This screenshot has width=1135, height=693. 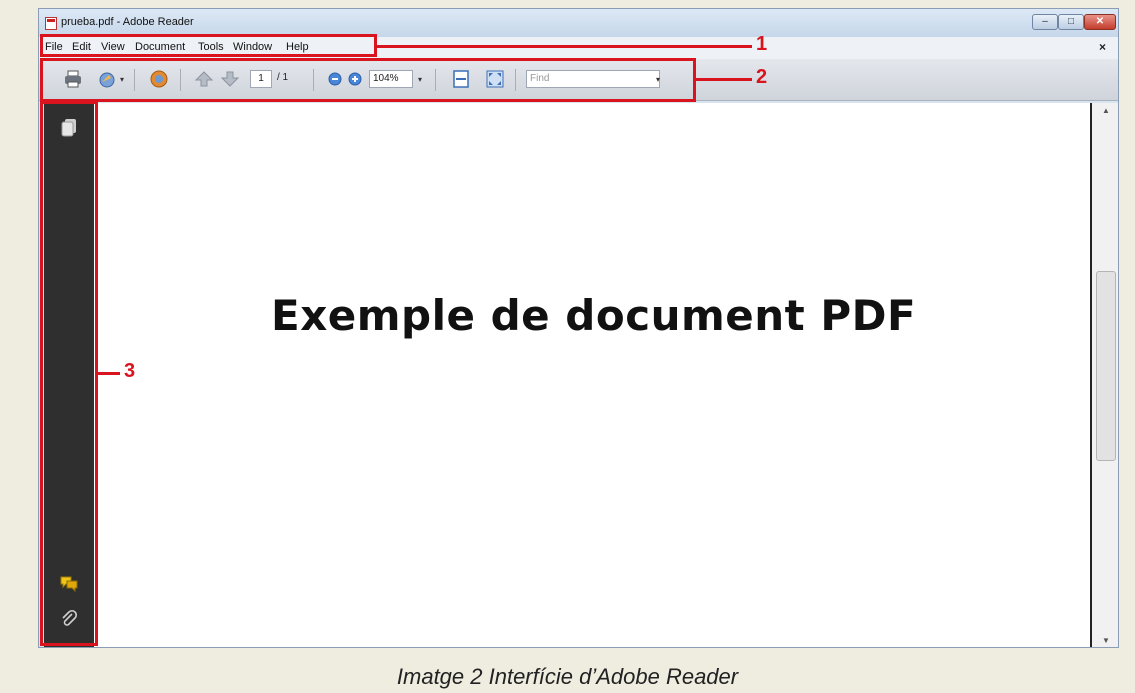 What do you see at coordinates (368, 80) in the screenshot?
I see `annotation-box-toolbar` at bounding box center [368, 80].